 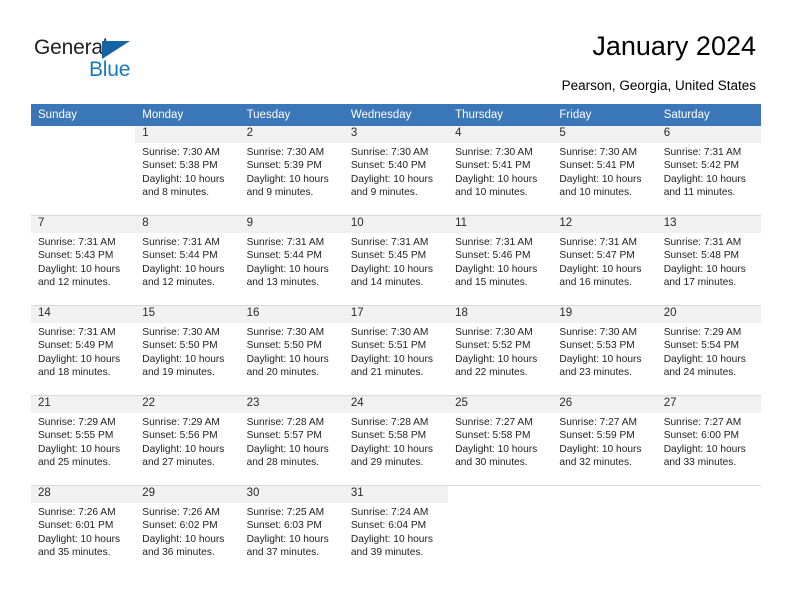 I want to click on day-number: 5, so click(x=604, y=134).